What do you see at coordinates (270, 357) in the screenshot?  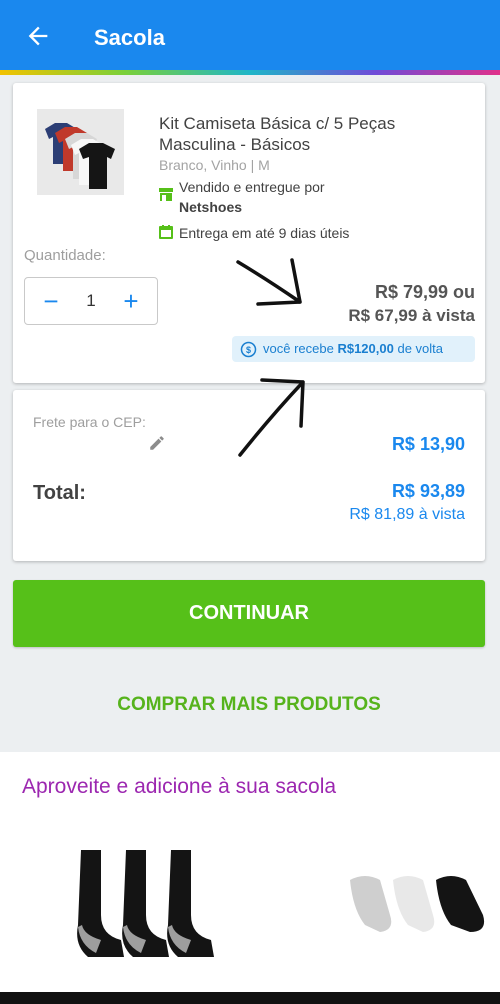 I see `annotation-arrows` at bounding box center [270, 357].